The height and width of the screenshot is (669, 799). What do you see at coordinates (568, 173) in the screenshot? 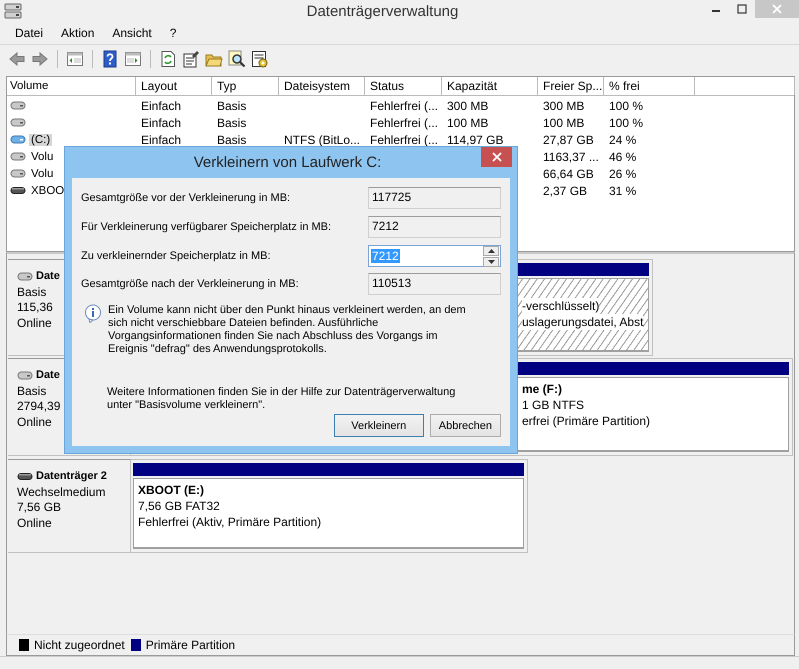
I see `table-cell: 66,64 GB` at bounding box center [568, 173].